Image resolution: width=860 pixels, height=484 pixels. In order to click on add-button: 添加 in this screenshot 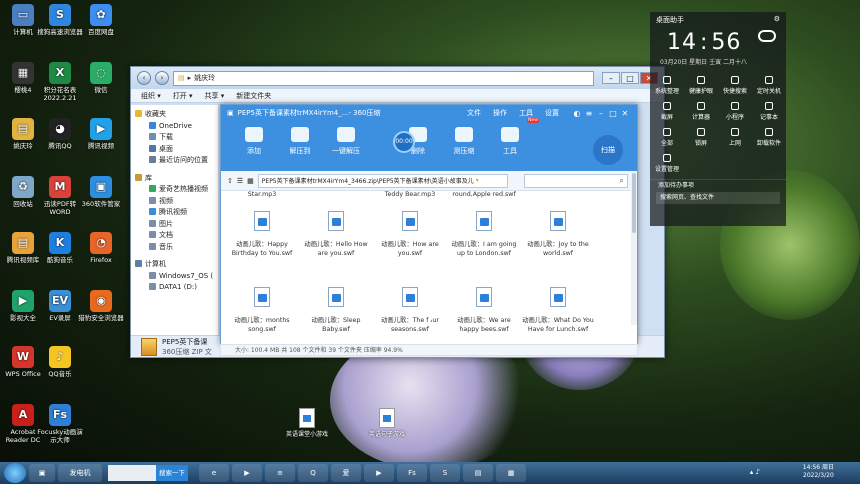, I will do `click(254, 138)`.